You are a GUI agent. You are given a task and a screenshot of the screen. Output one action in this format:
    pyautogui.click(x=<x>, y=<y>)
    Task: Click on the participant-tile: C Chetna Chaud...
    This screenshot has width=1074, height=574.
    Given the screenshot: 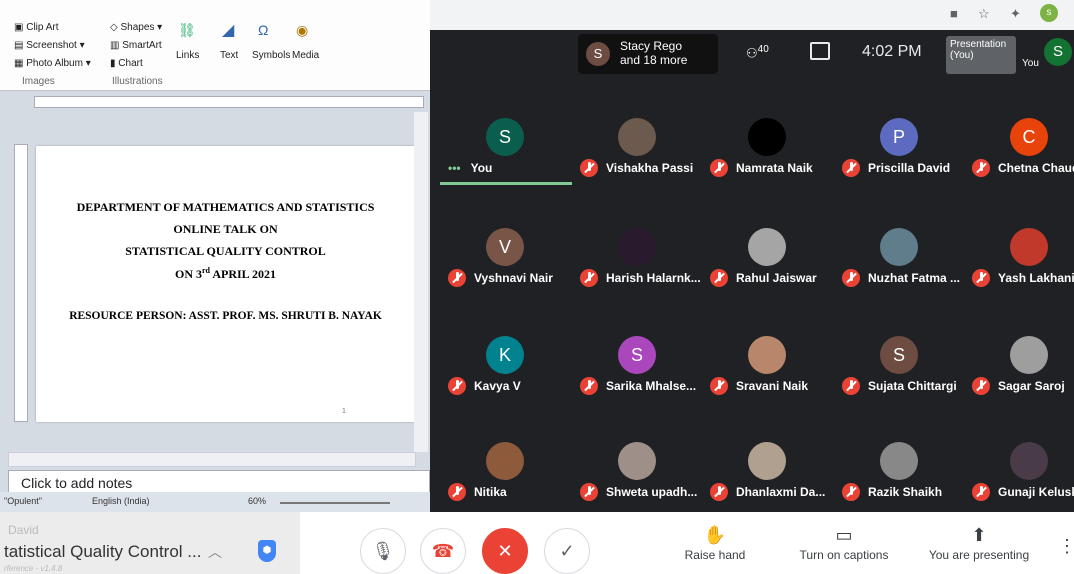 What is the action you would take?
    pyautogui.click(x=1019, y=162)
    